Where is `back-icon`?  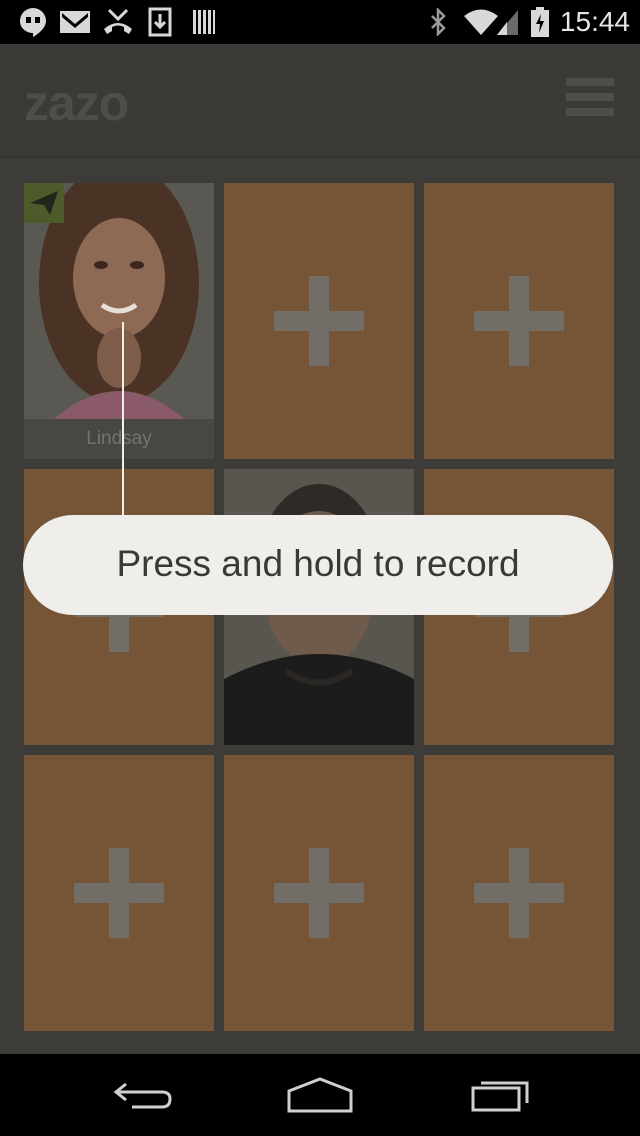
back-icon is located at coordinates (142, 1095).